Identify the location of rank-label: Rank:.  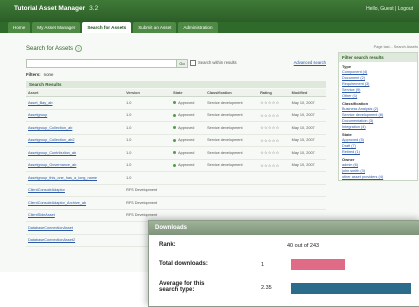
(167, 245).